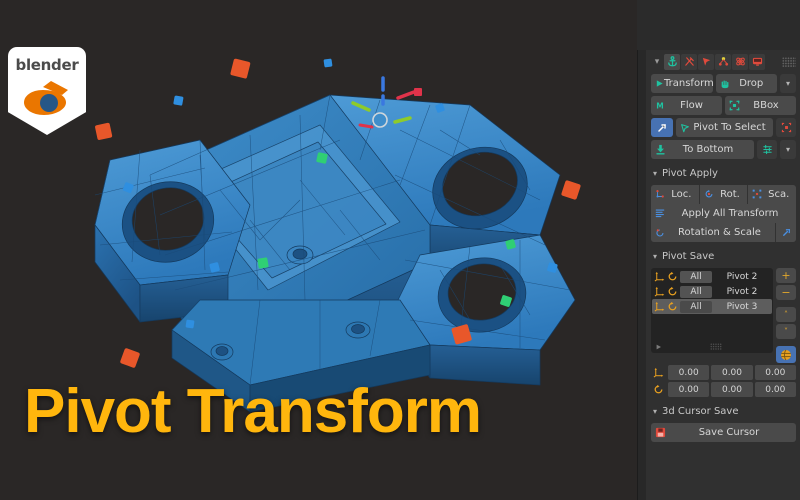 The image size is (800, 500). What do you see at coordinates (786, 275) in the screenshot?
I see `add-pivot-button: +` at bounding box center [786, 275].